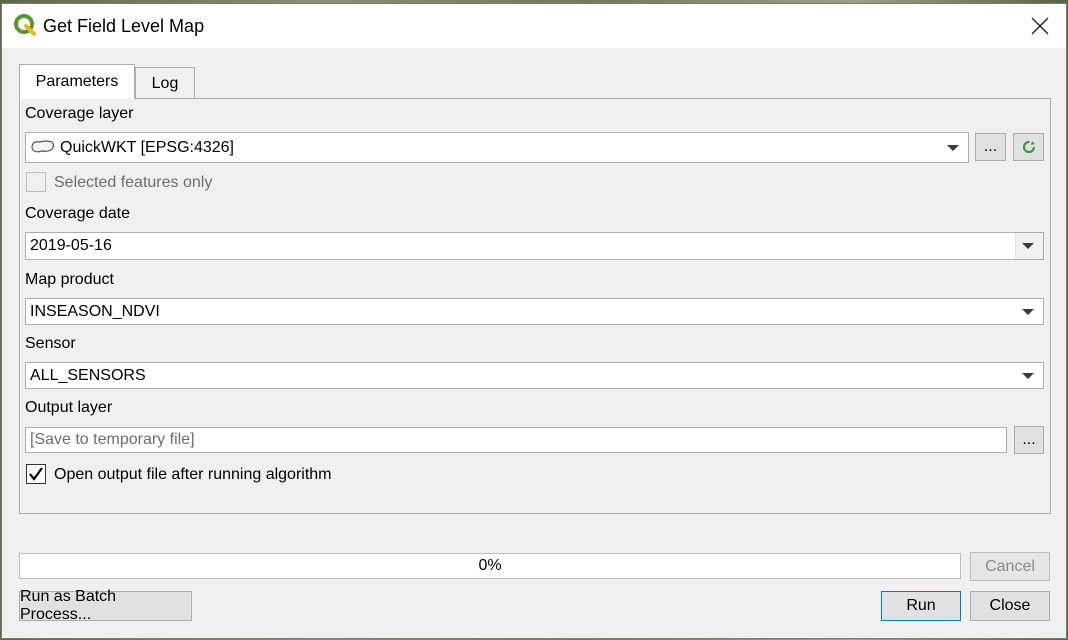 The image size is (1068, 640). What do you see at coordinates (516, 440) in the screenshot?
I see `output-layer-input: [Save to temporary file]` at bounding box center [516, 440].